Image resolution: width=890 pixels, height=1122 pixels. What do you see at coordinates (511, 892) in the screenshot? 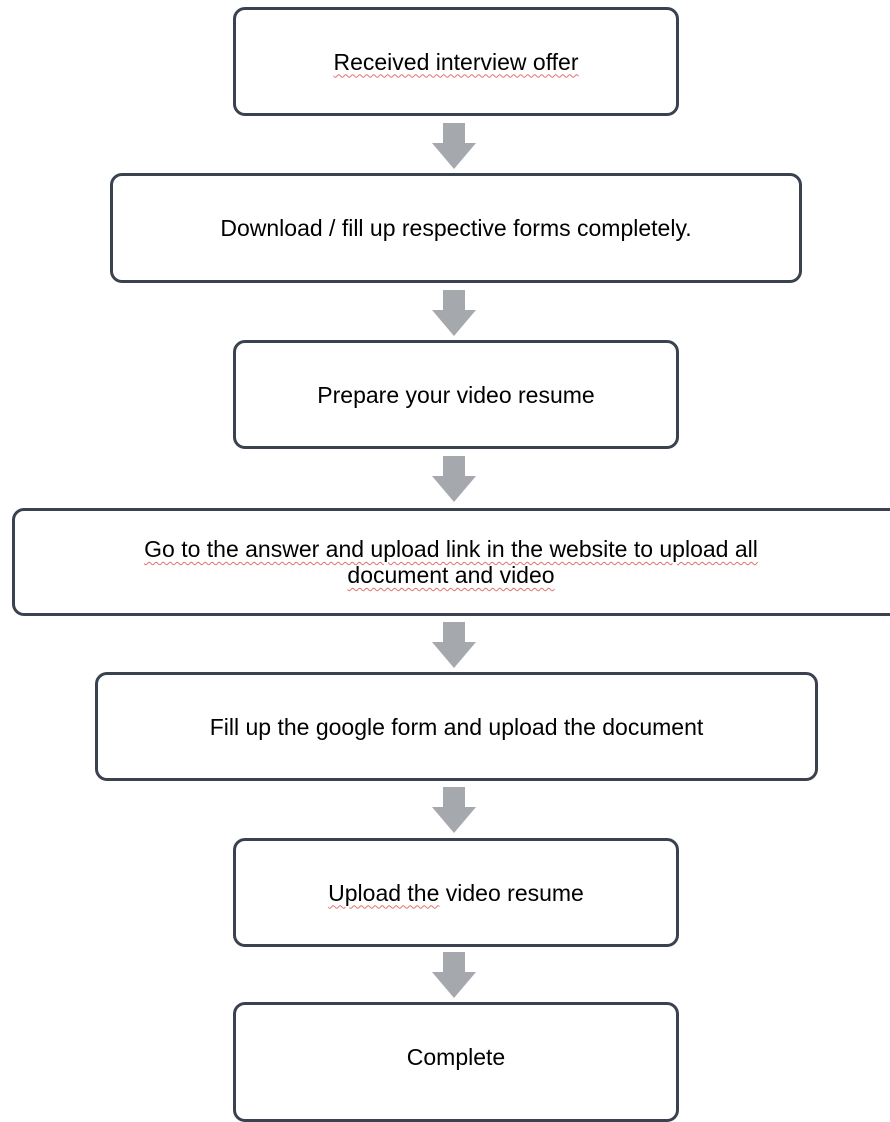
I see `step-label-part2: video resume` at bounding box center [511, 892].